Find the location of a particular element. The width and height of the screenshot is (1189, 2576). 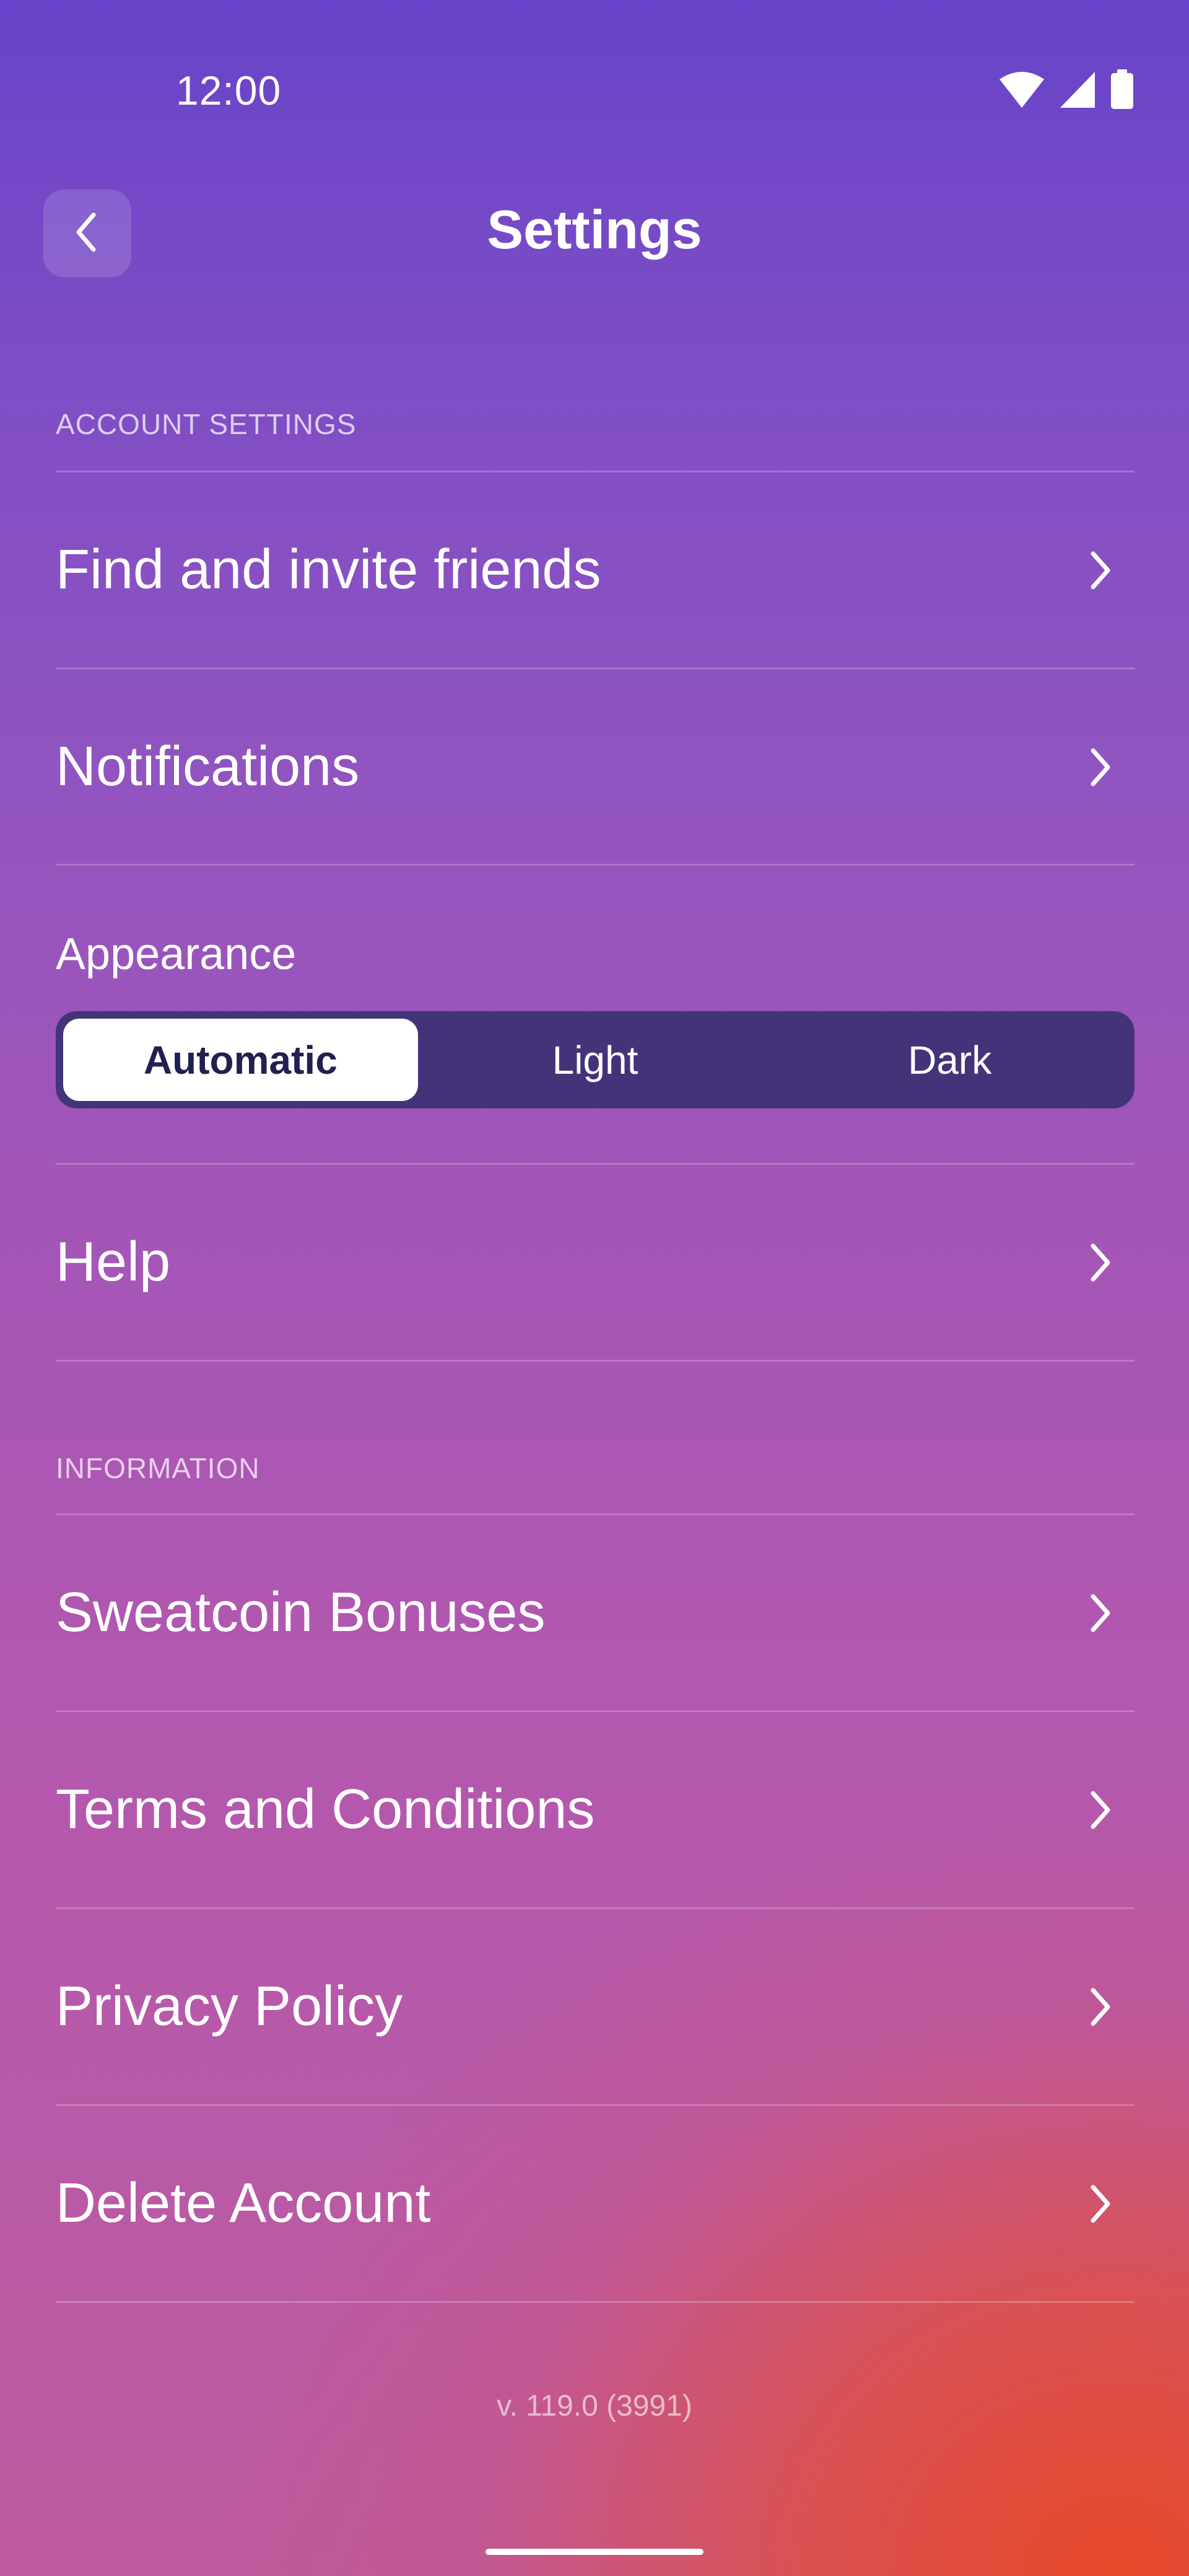

row-label-sweatcoin-bonuses: Sweatcoin Bonuses is located at coordinates (301, 1612).